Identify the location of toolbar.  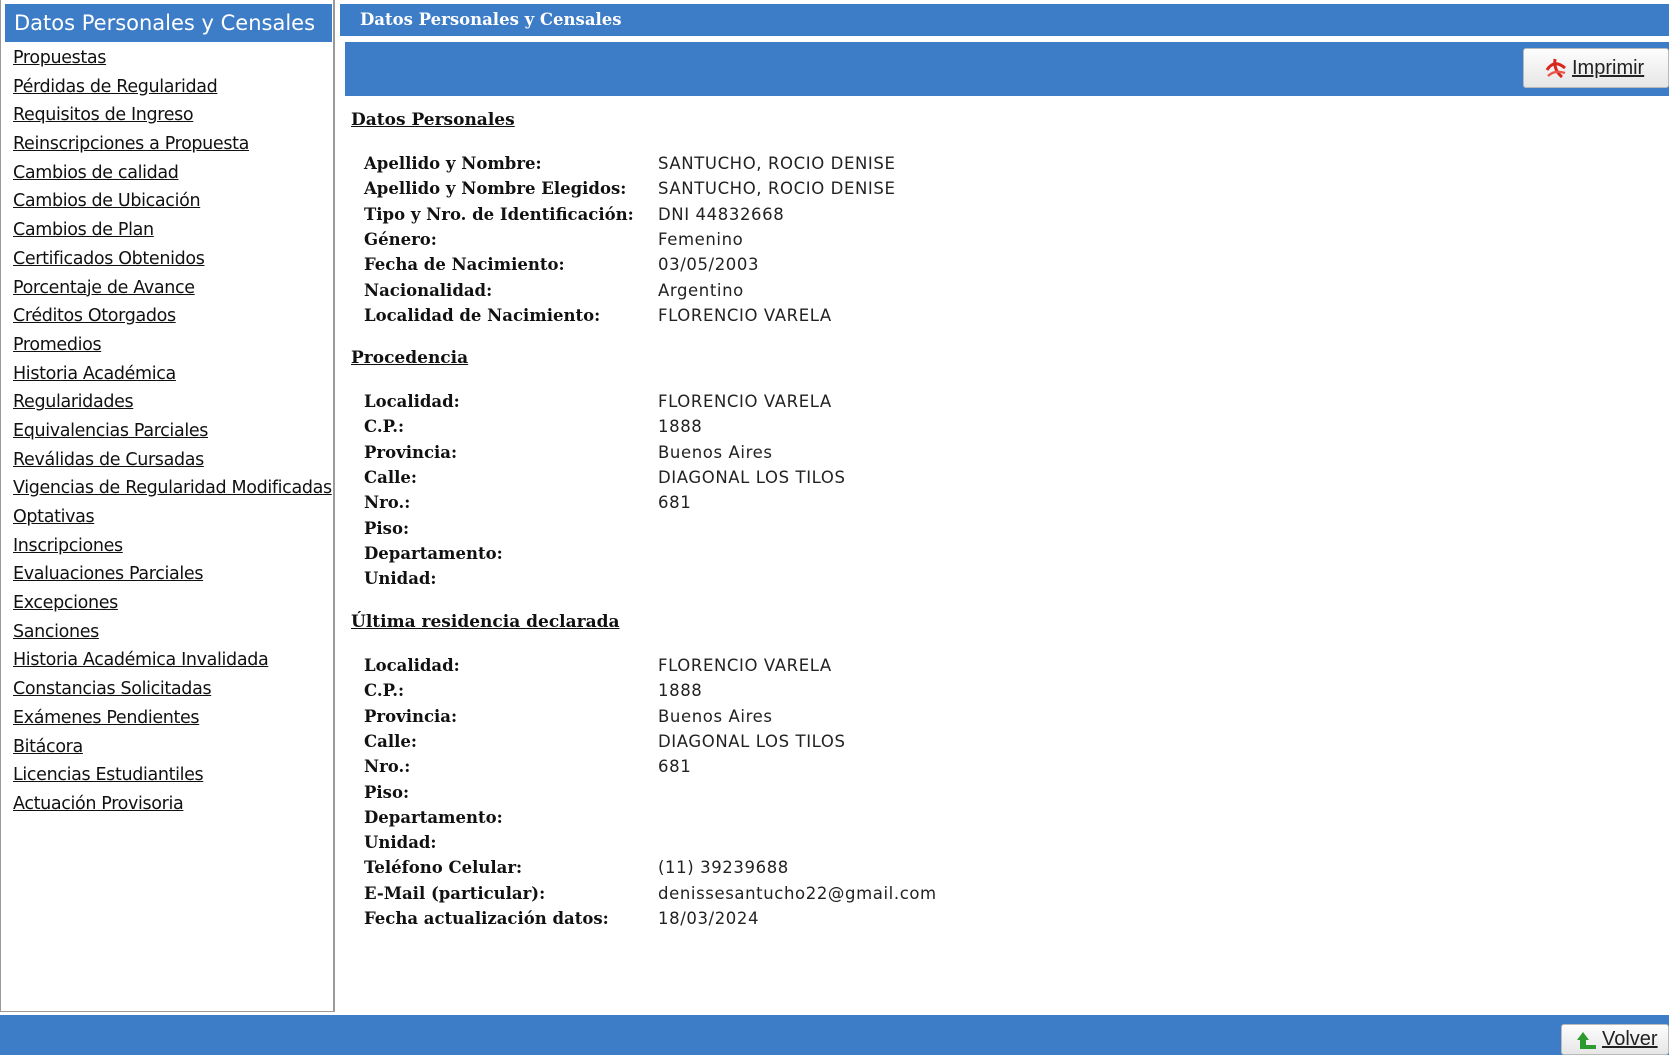
(1007, 69).